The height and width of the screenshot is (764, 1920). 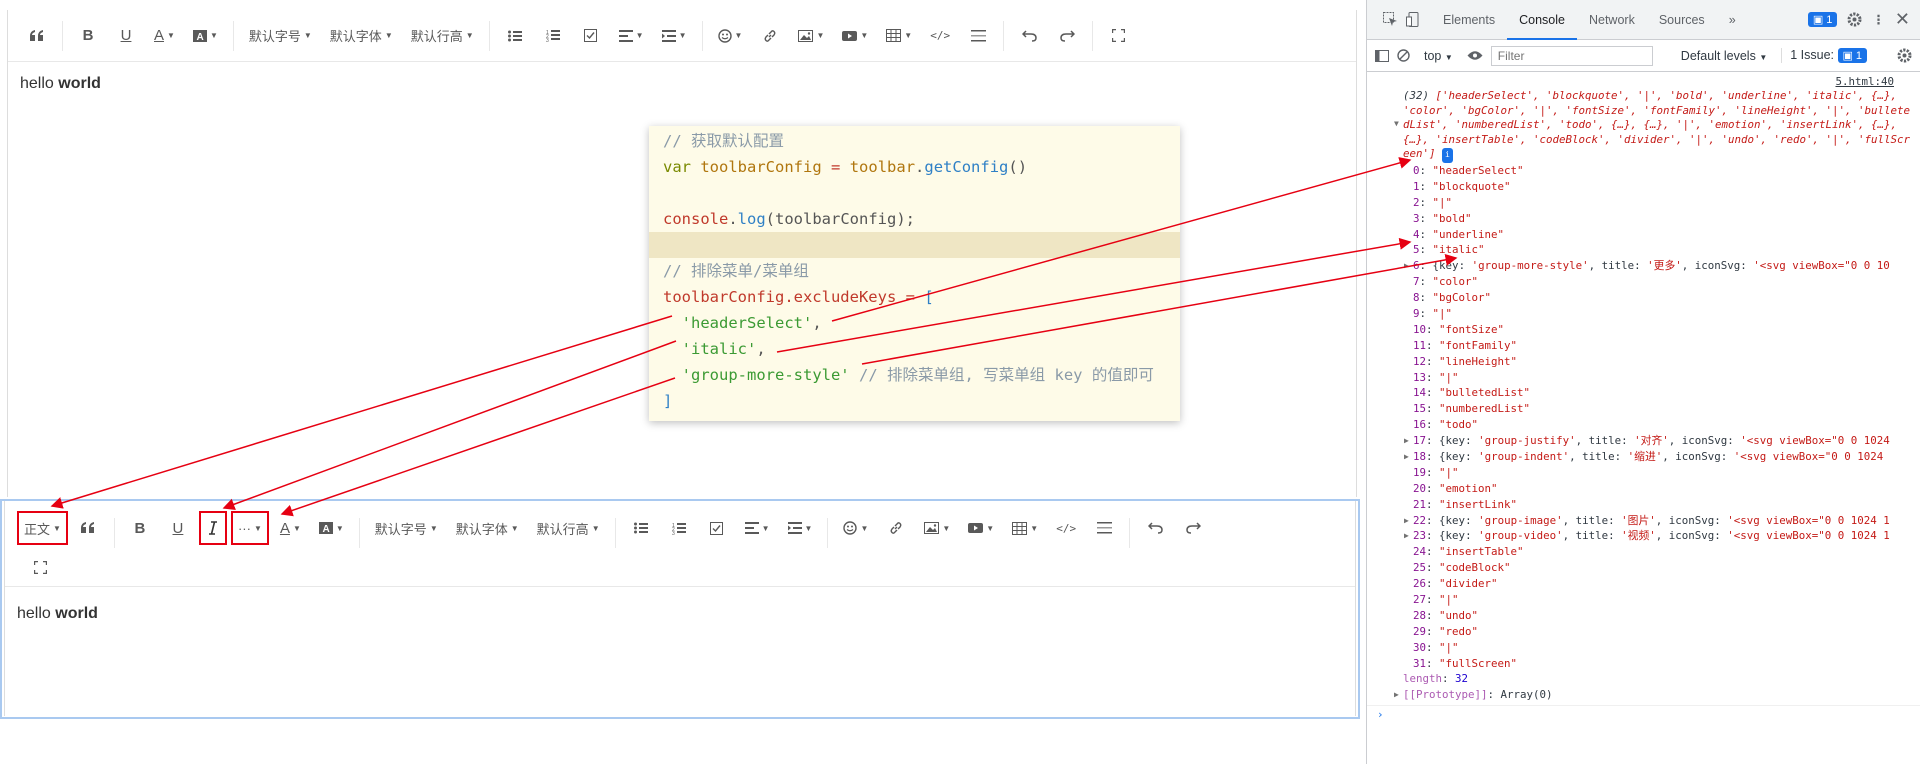 What do you see at coordinates (1382, 55) in the screenshot?
I see `sidebar-toggle-icon` at bounding box center [1382, 55].